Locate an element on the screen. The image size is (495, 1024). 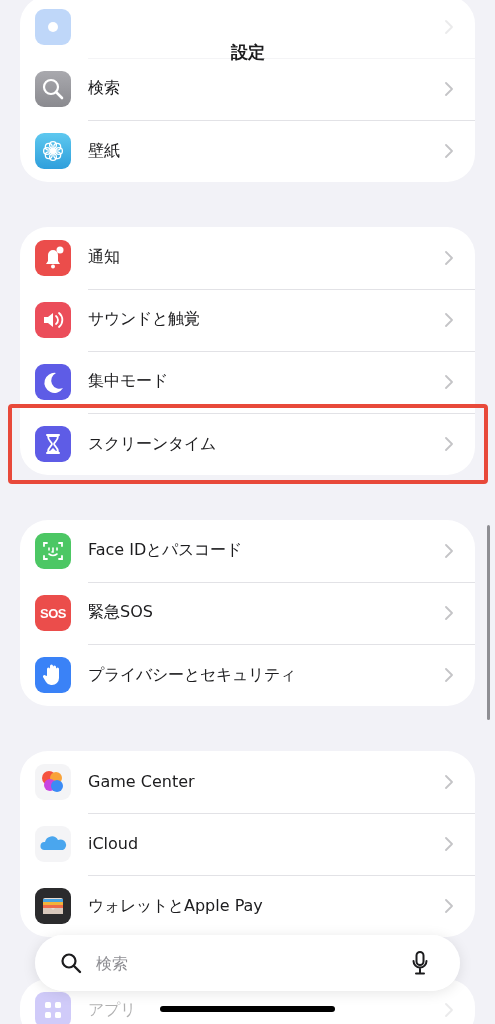
row-label: 検索 is located at coordinates (104, 88).